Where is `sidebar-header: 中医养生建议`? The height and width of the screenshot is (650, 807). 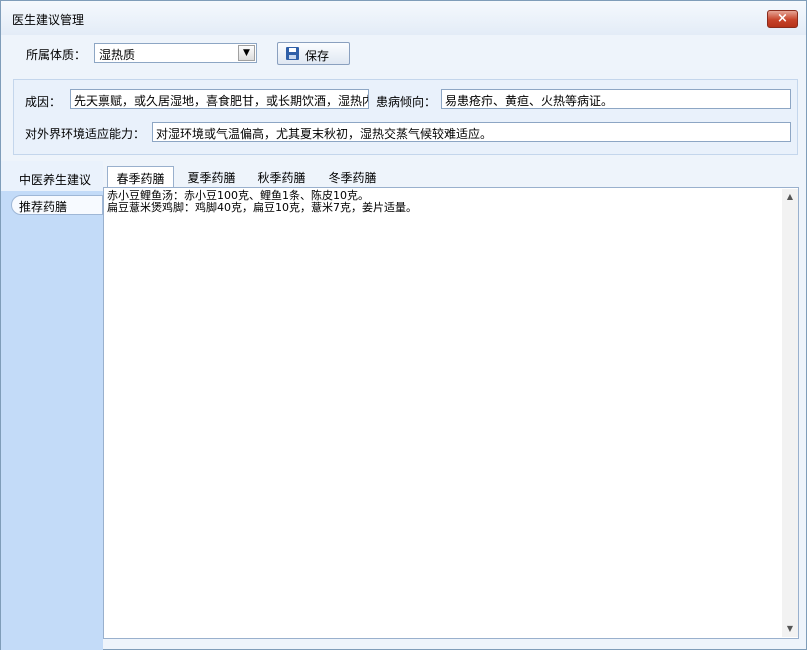
sidebar-header: 中医养生建议 is located at coordinates (52, 176).